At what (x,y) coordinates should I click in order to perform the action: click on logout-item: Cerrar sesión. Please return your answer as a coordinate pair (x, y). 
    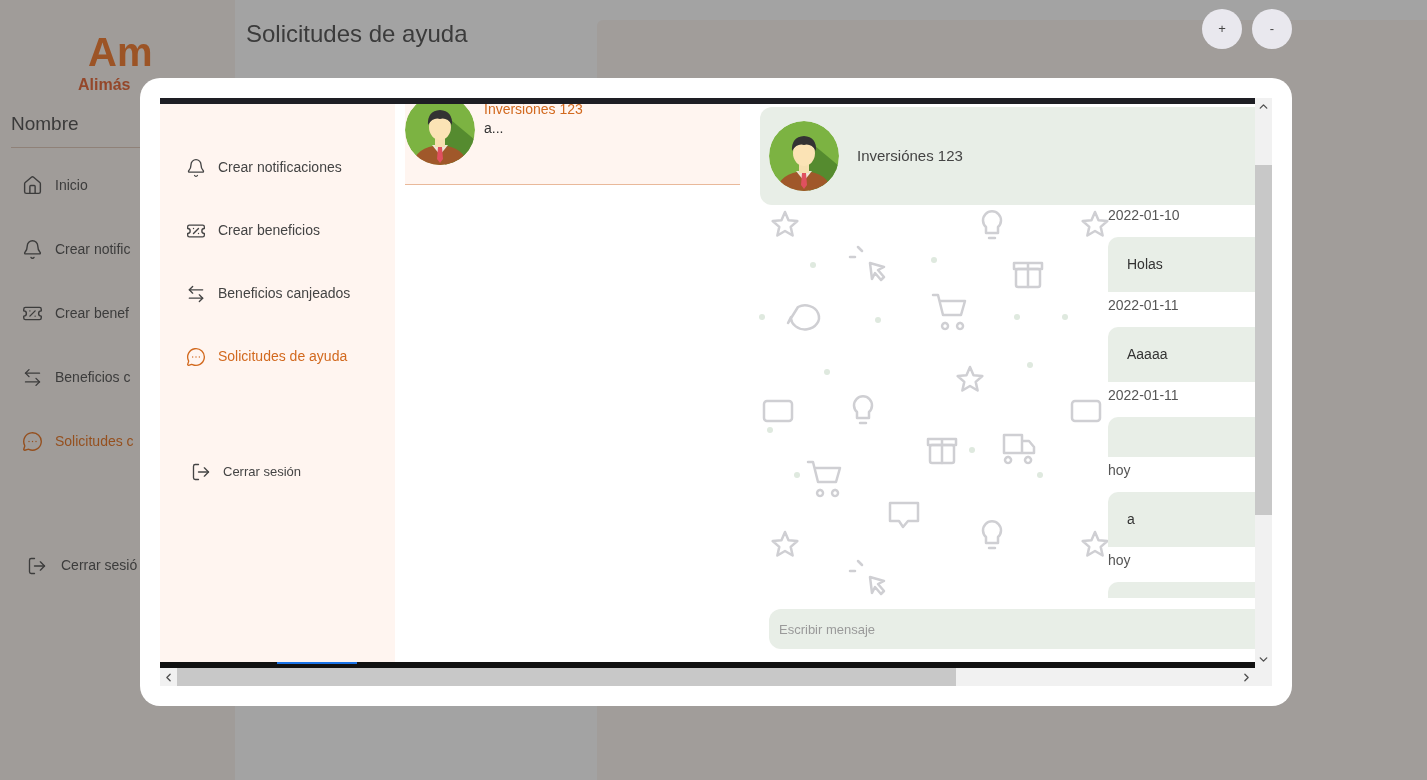
    Looking at the image, I should click on (277, 472).